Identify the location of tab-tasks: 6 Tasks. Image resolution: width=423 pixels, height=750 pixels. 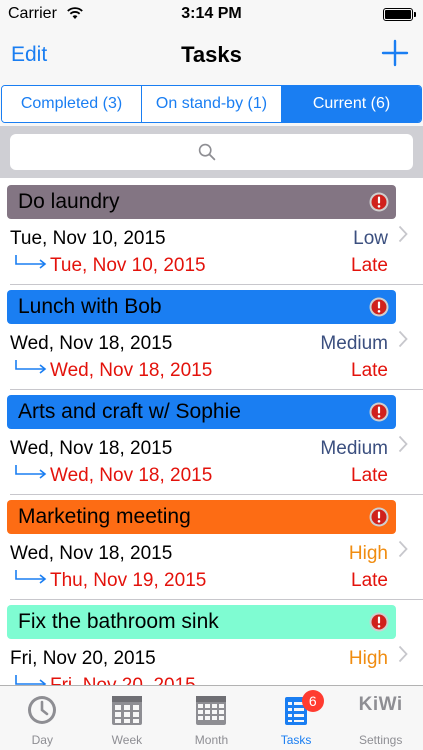
(296, 718).